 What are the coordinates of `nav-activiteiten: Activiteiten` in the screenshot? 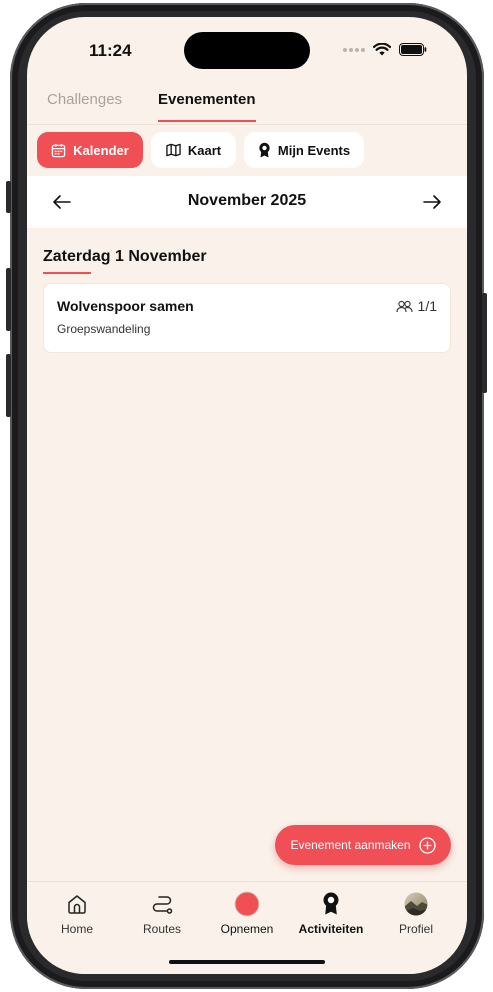 It's located at (331, 913).